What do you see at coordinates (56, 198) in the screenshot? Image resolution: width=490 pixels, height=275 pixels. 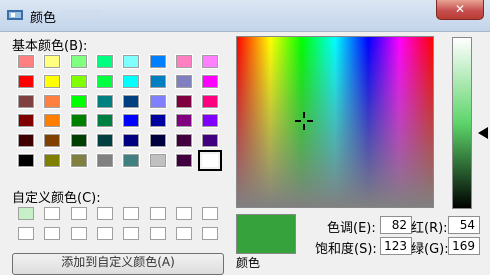 I see `custom-colors-label: 自定义颜色(C):` at bounding box center [56, 198].